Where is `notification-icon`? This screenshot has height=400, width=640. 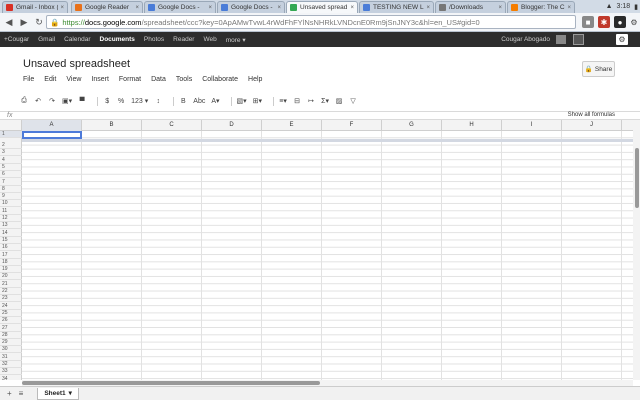 notification-icon is located at coordinates (561, 39).